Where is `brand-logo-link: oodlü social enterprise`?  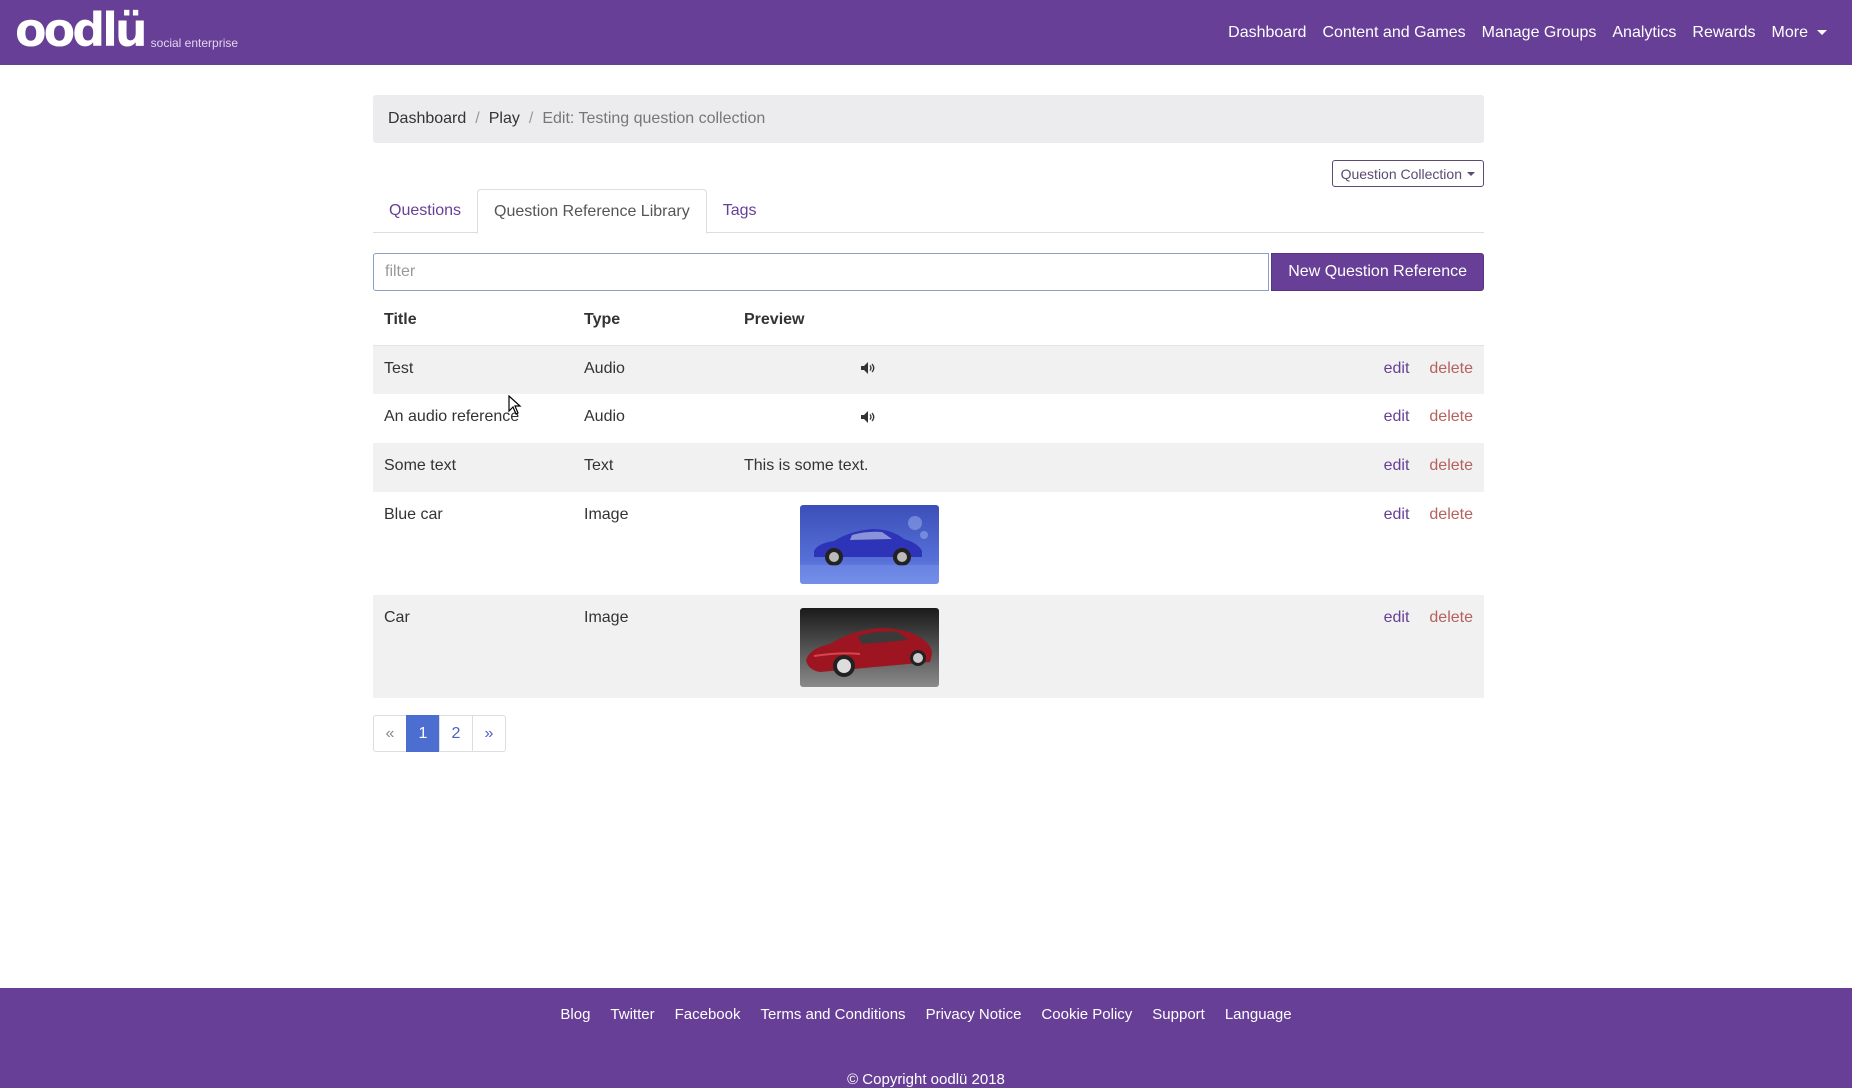 brand-logo-link: oodlü social enterprise is located at coordinates (127, 30).